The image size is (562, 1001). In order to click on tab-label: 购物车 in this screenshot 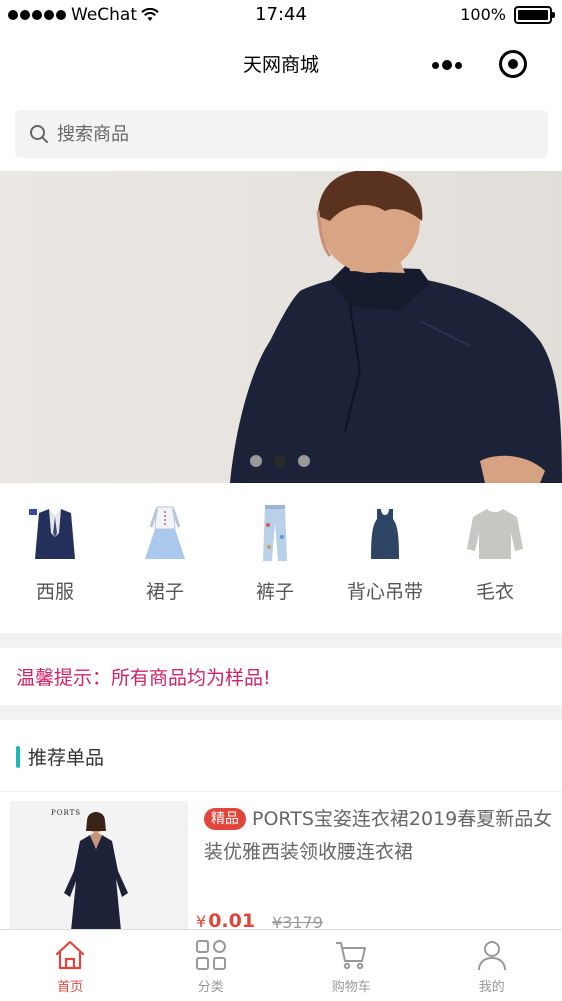, I will do `click(351, 987)`.